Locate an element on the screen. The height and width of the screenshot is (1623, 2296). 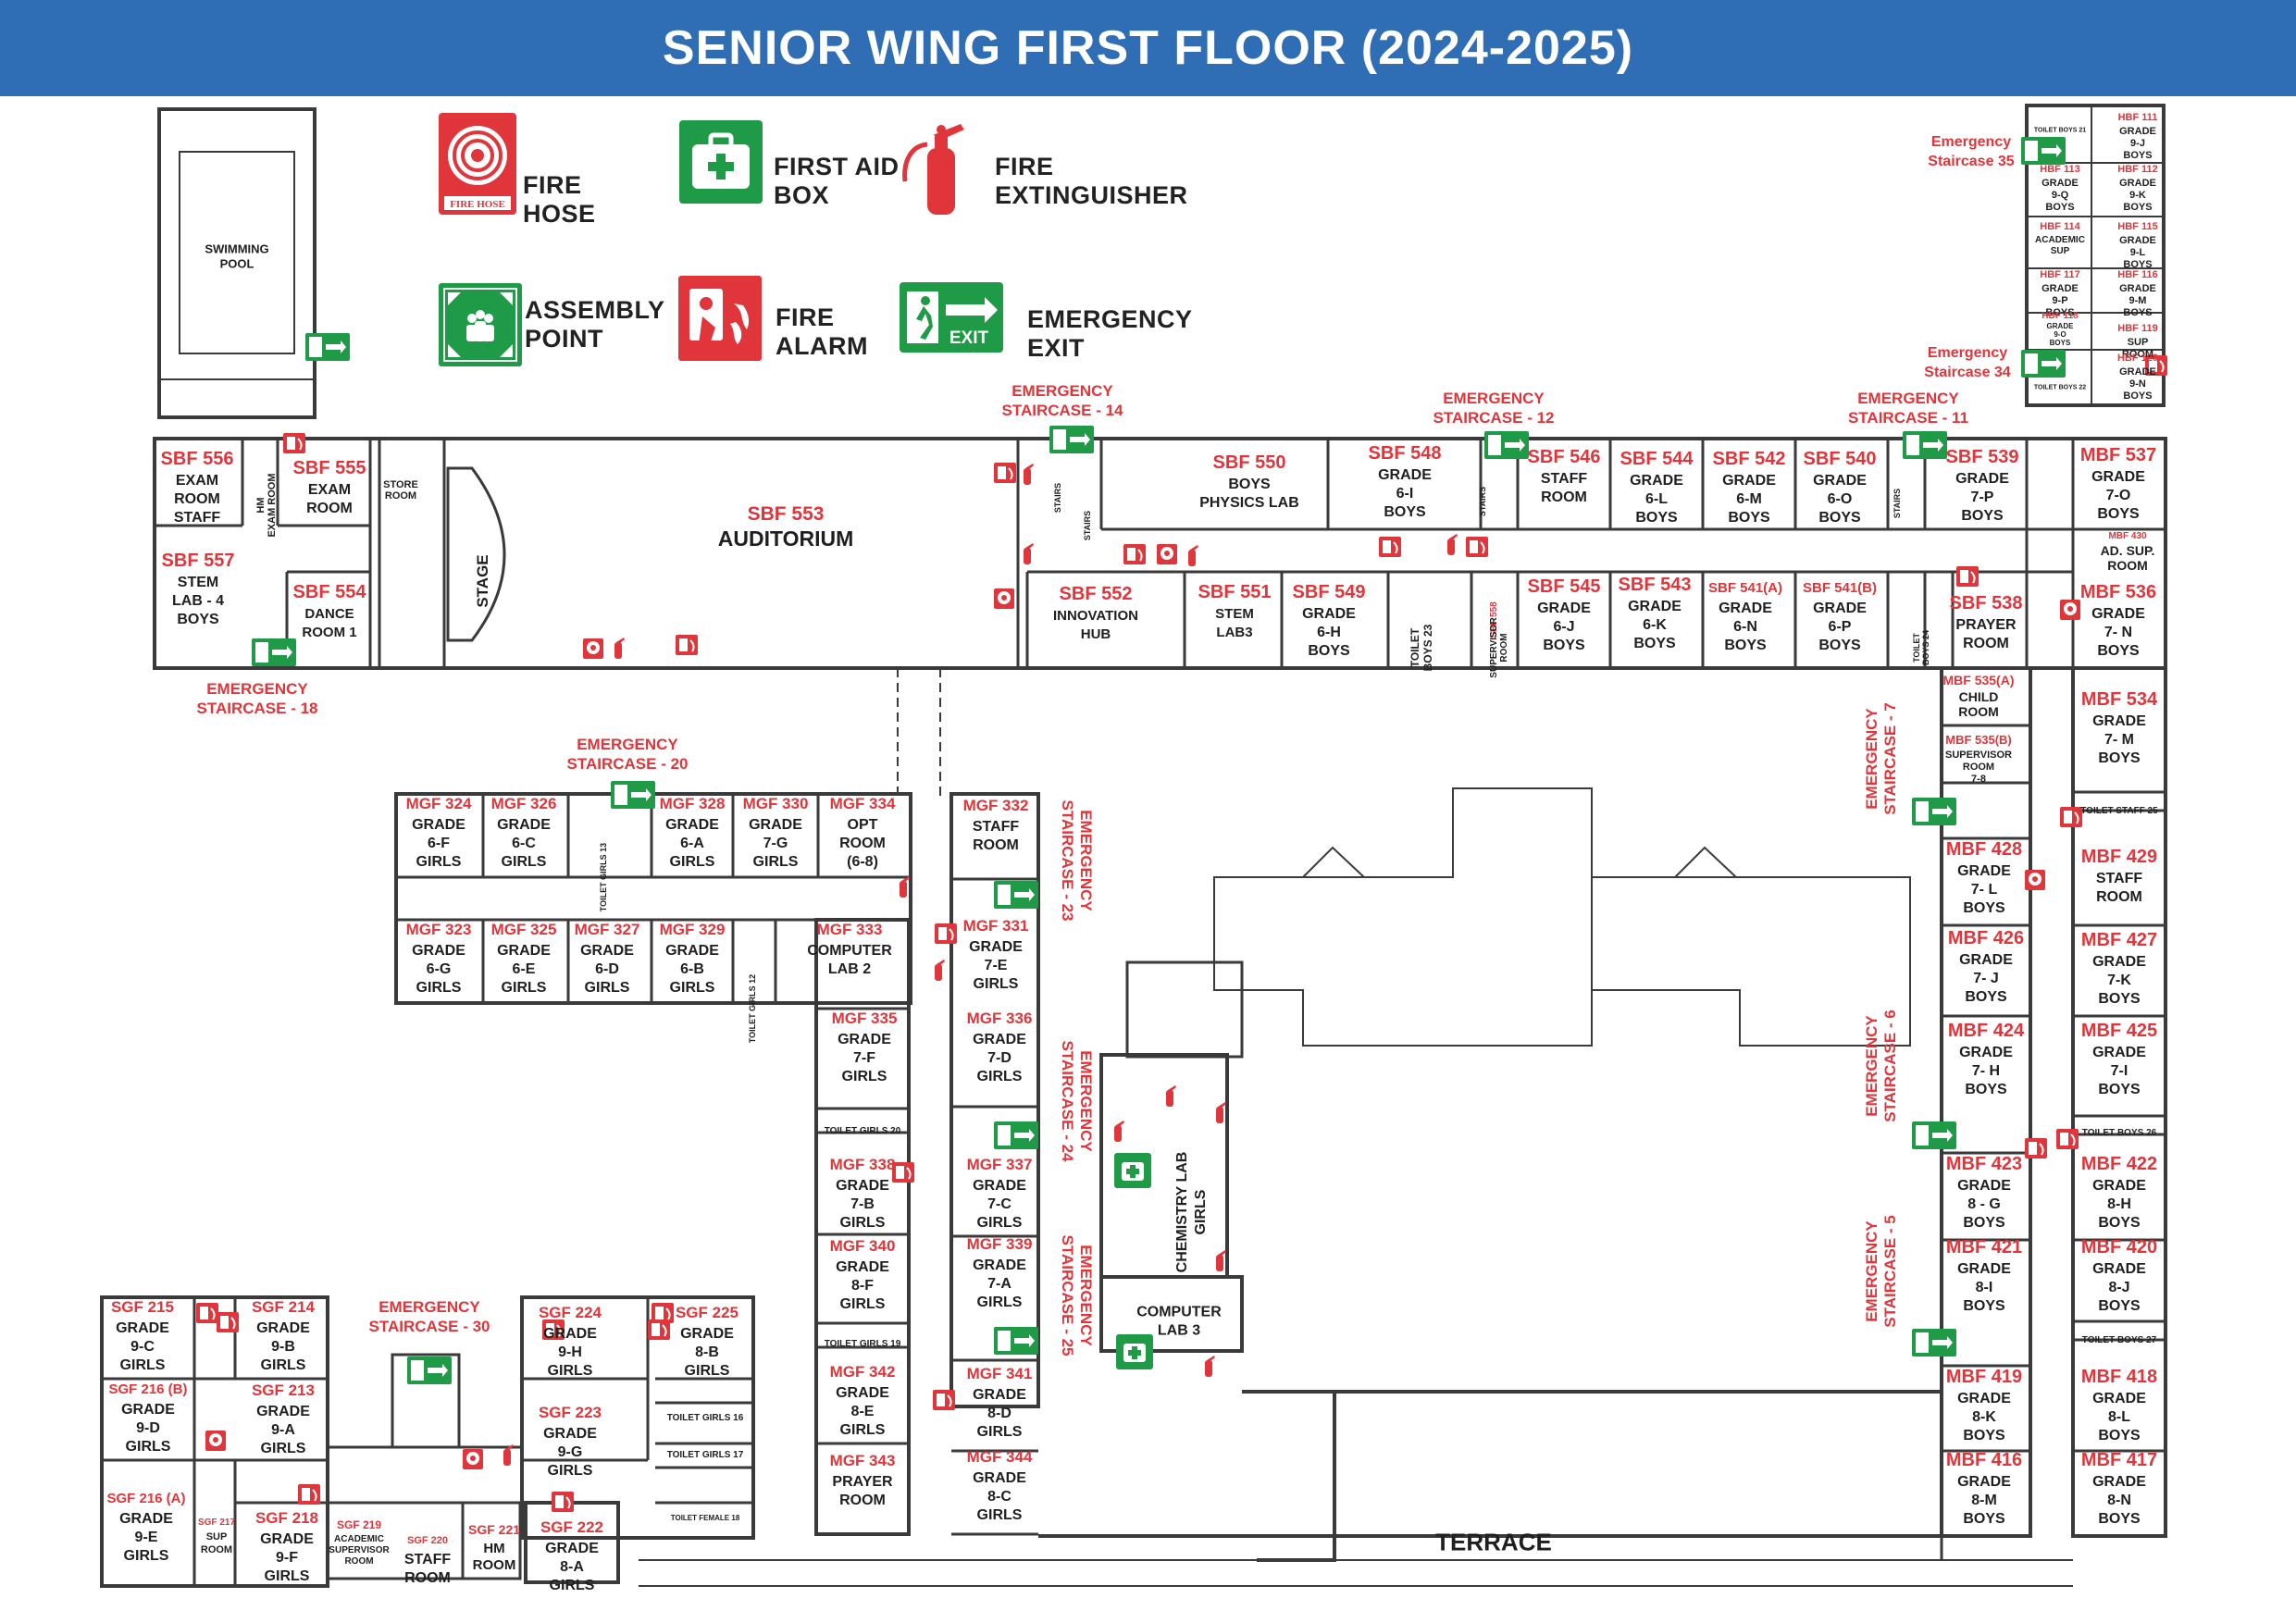
room-label: BOYS 23 is located at coordinates (1428, 647).